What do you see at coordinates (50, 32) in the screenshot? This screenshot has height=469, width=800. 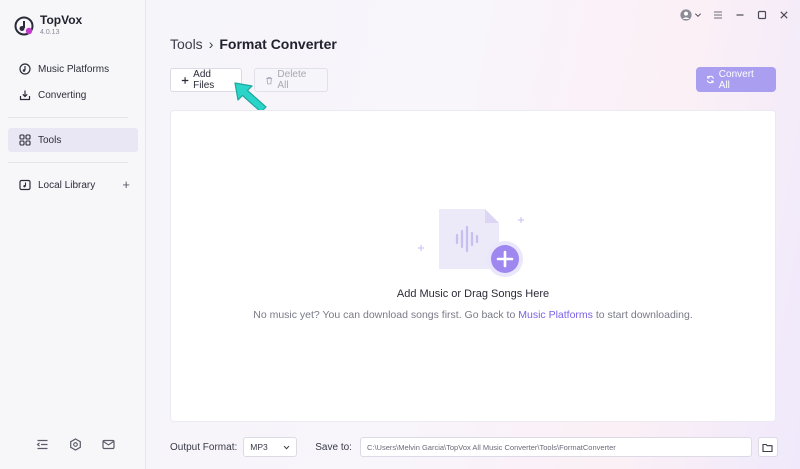 I see `app-version: 4.0.13` at bounding box center [50, 32].